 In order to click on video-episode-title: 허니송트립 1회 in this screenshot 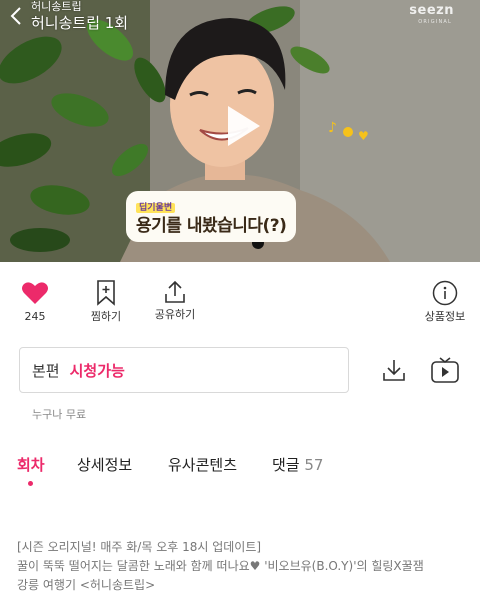, I will do `click(80, 23)`.